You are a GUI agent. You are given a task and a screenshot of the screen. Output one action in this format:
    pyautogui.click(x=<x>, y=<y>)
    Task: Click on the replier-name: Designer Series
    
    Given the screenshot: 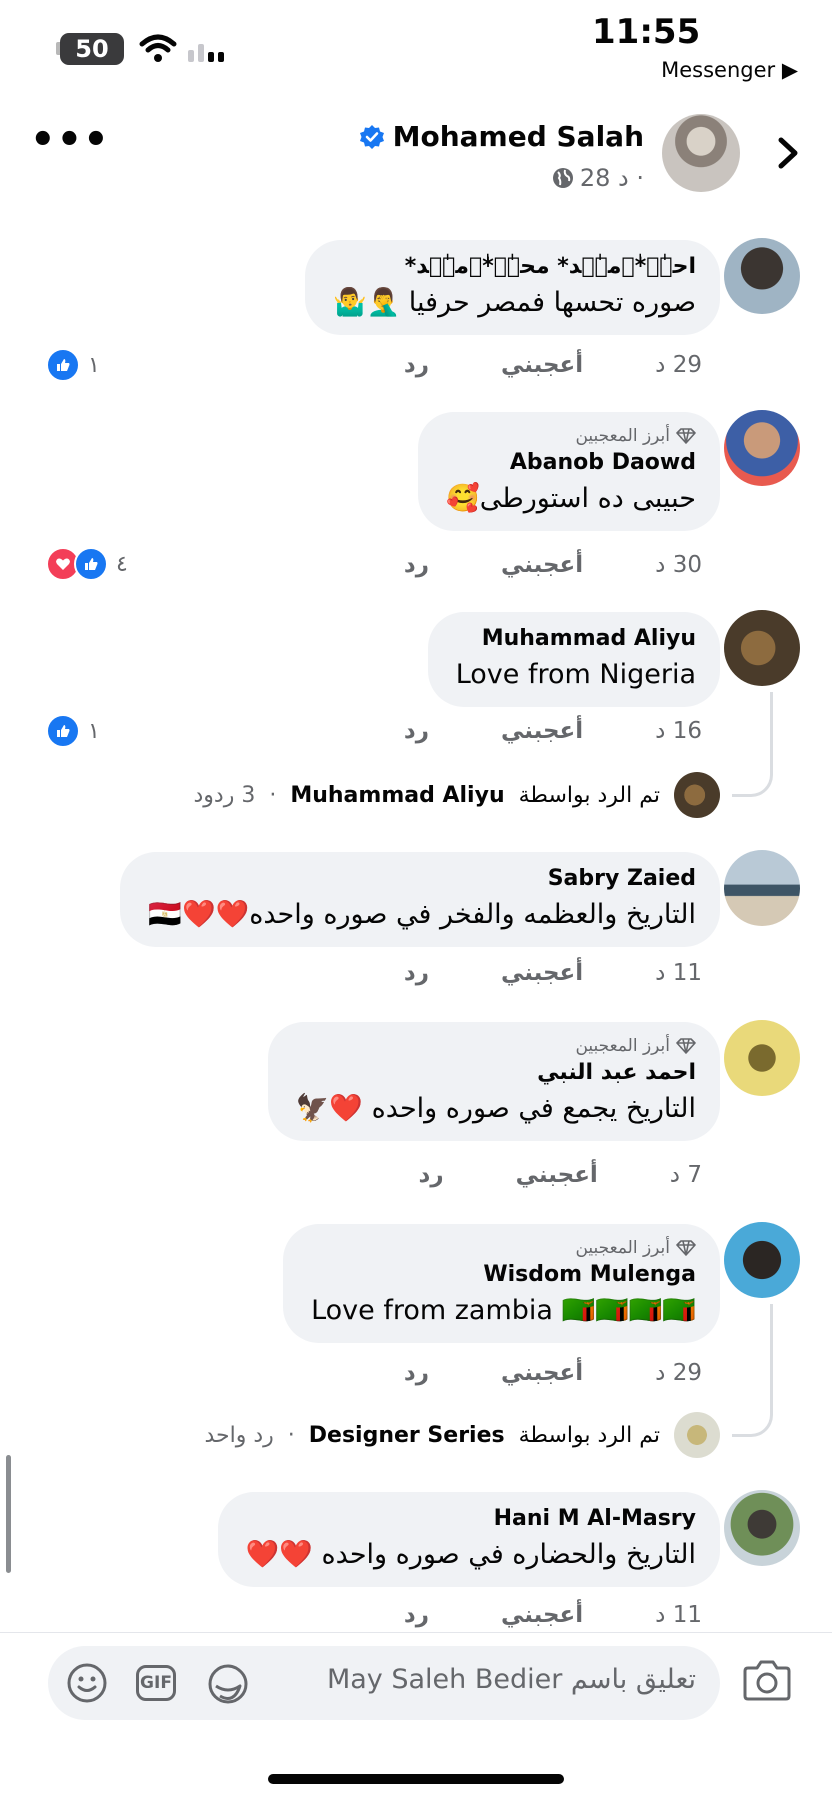 What is the action you would take?
    pyautogui.click(x=406, y=1435)
    